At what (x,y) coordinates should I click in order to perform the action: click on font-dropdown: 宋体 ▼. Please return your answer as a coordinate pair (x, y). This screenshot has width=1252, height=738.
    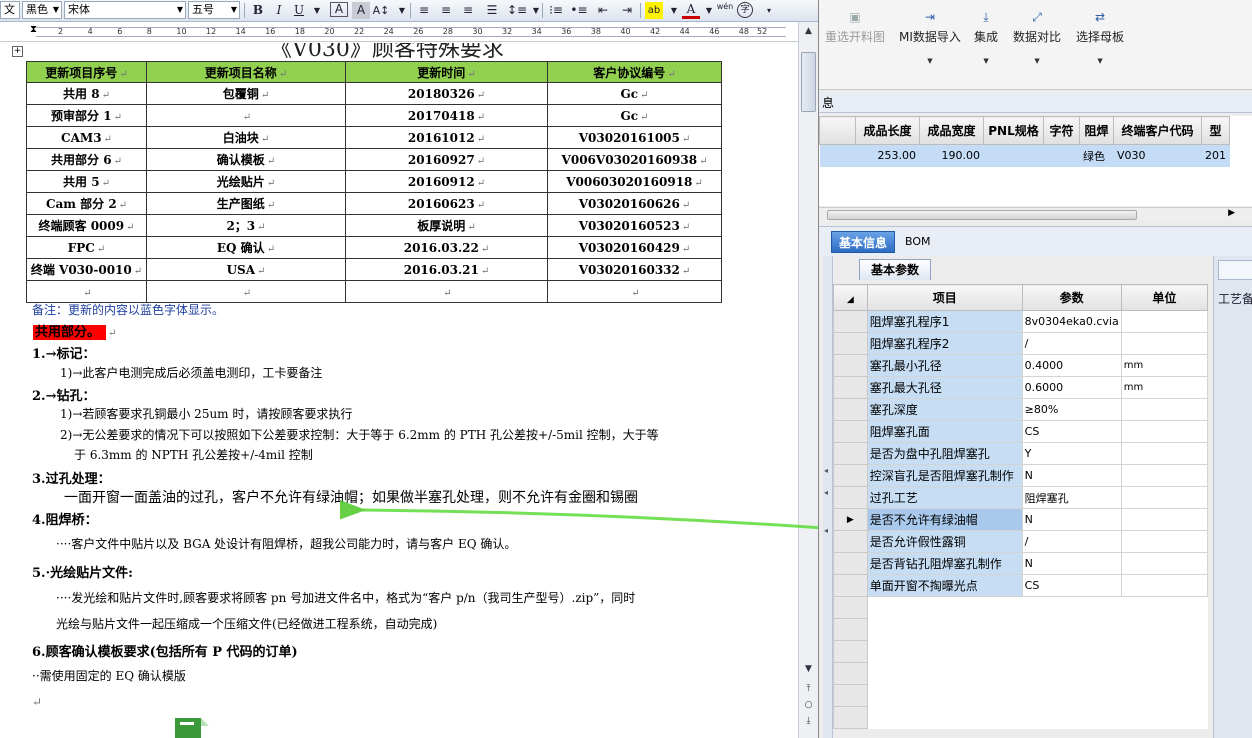
    Looking at the image, I should click on (125, 10).